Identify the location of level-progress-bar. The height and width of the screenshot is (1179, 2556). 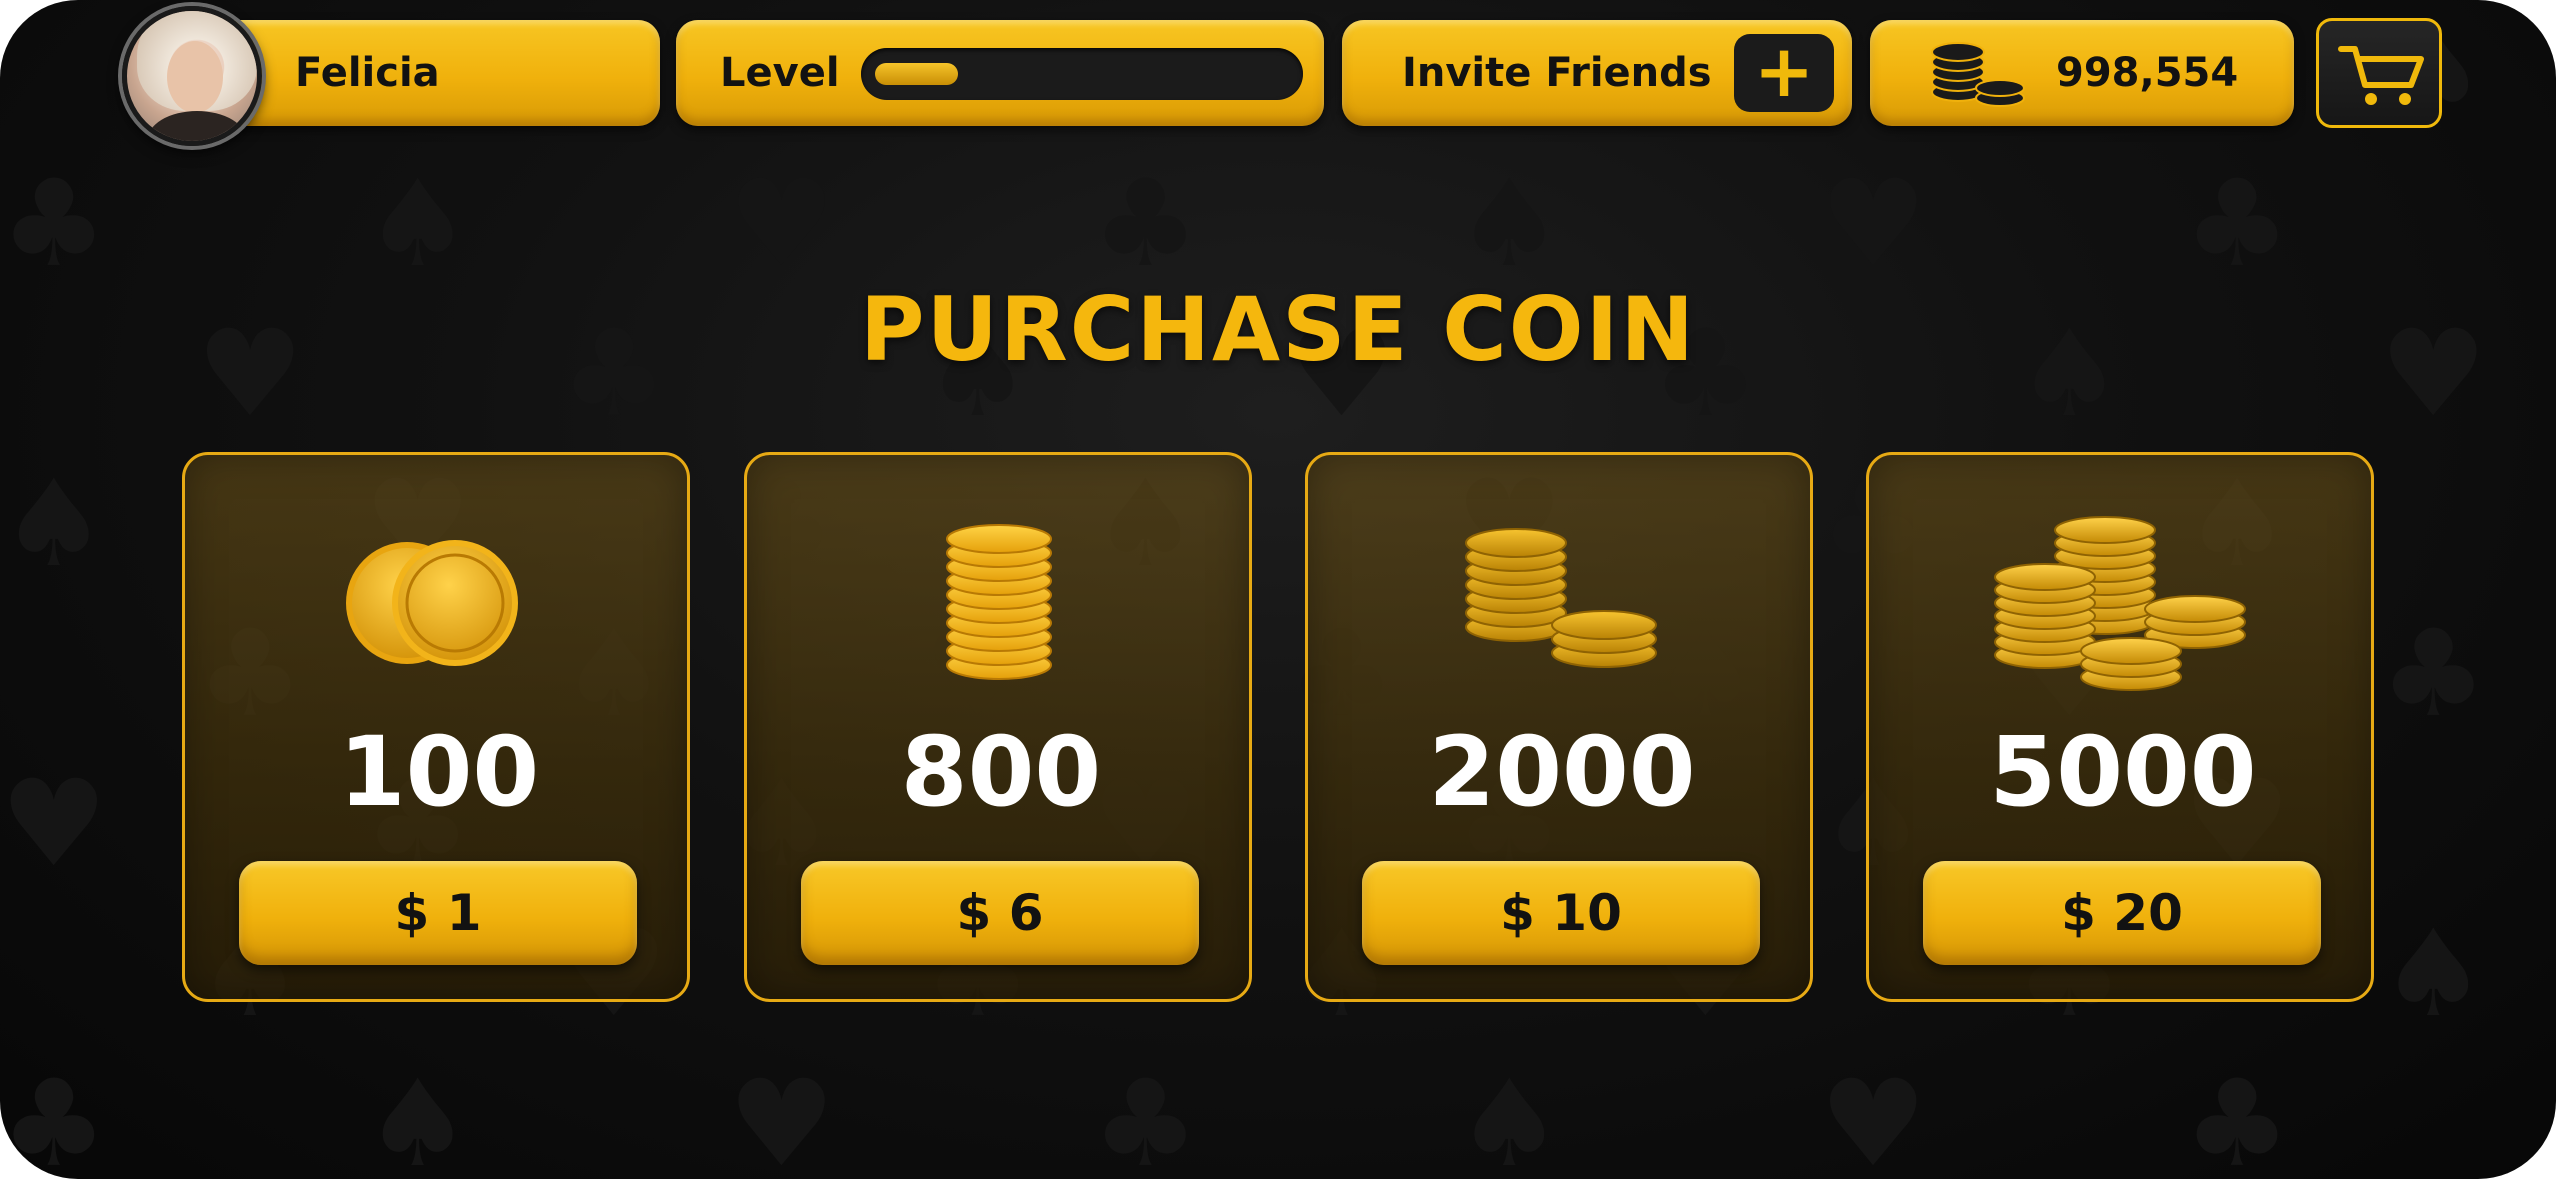
(1082, 74).